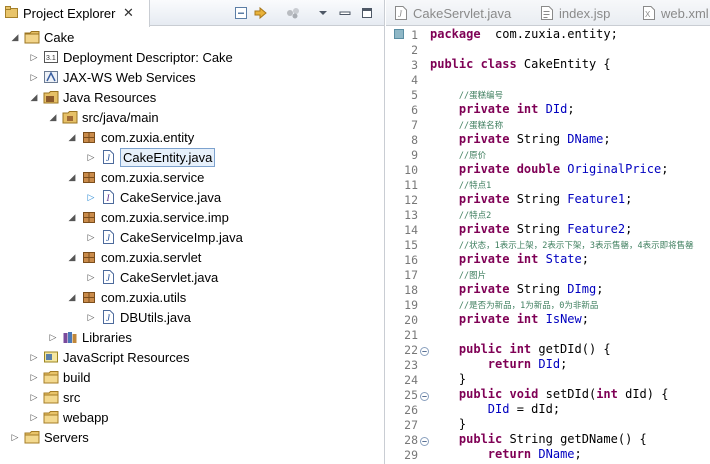 The width and height of the screenshot is (710, 464). I want to click on tree-item: ◢ com.zuxia.entity, so click(192, 137).